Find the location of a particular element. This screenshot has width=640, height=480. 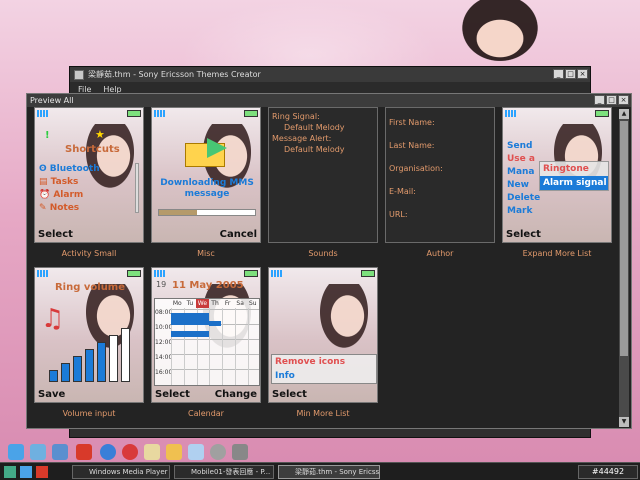

preview-minimize-button: _ is located at coordinates (599, 100).